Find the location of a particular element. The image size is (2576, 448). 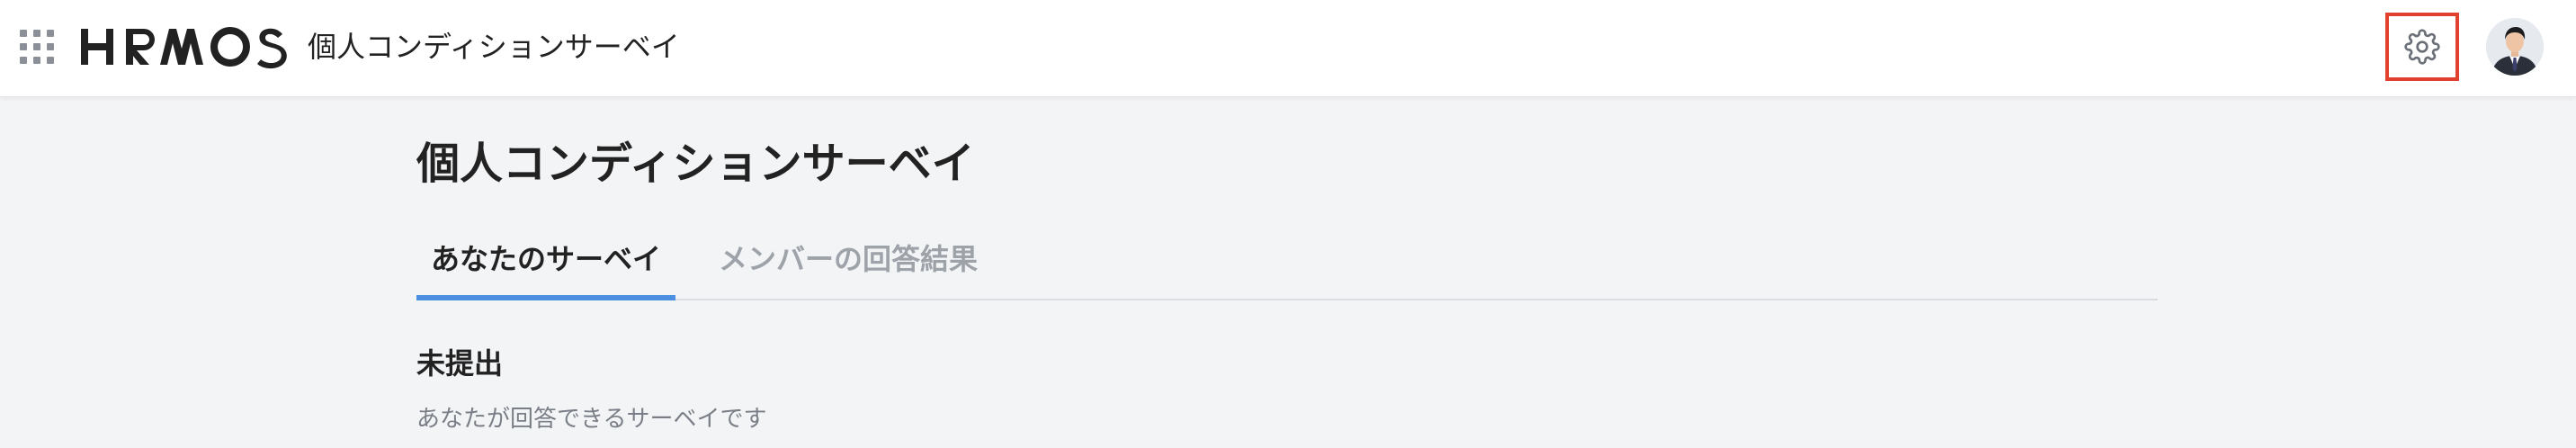

tab-your-surveys: あなたのサーベイ is located at coordinates (545, 267).